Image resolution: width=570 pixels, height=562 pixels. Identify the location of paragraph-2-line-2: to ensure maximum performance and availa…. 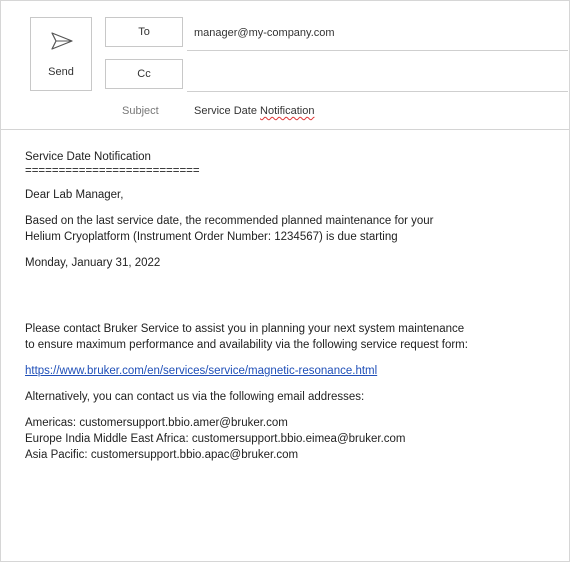
(246, 345).